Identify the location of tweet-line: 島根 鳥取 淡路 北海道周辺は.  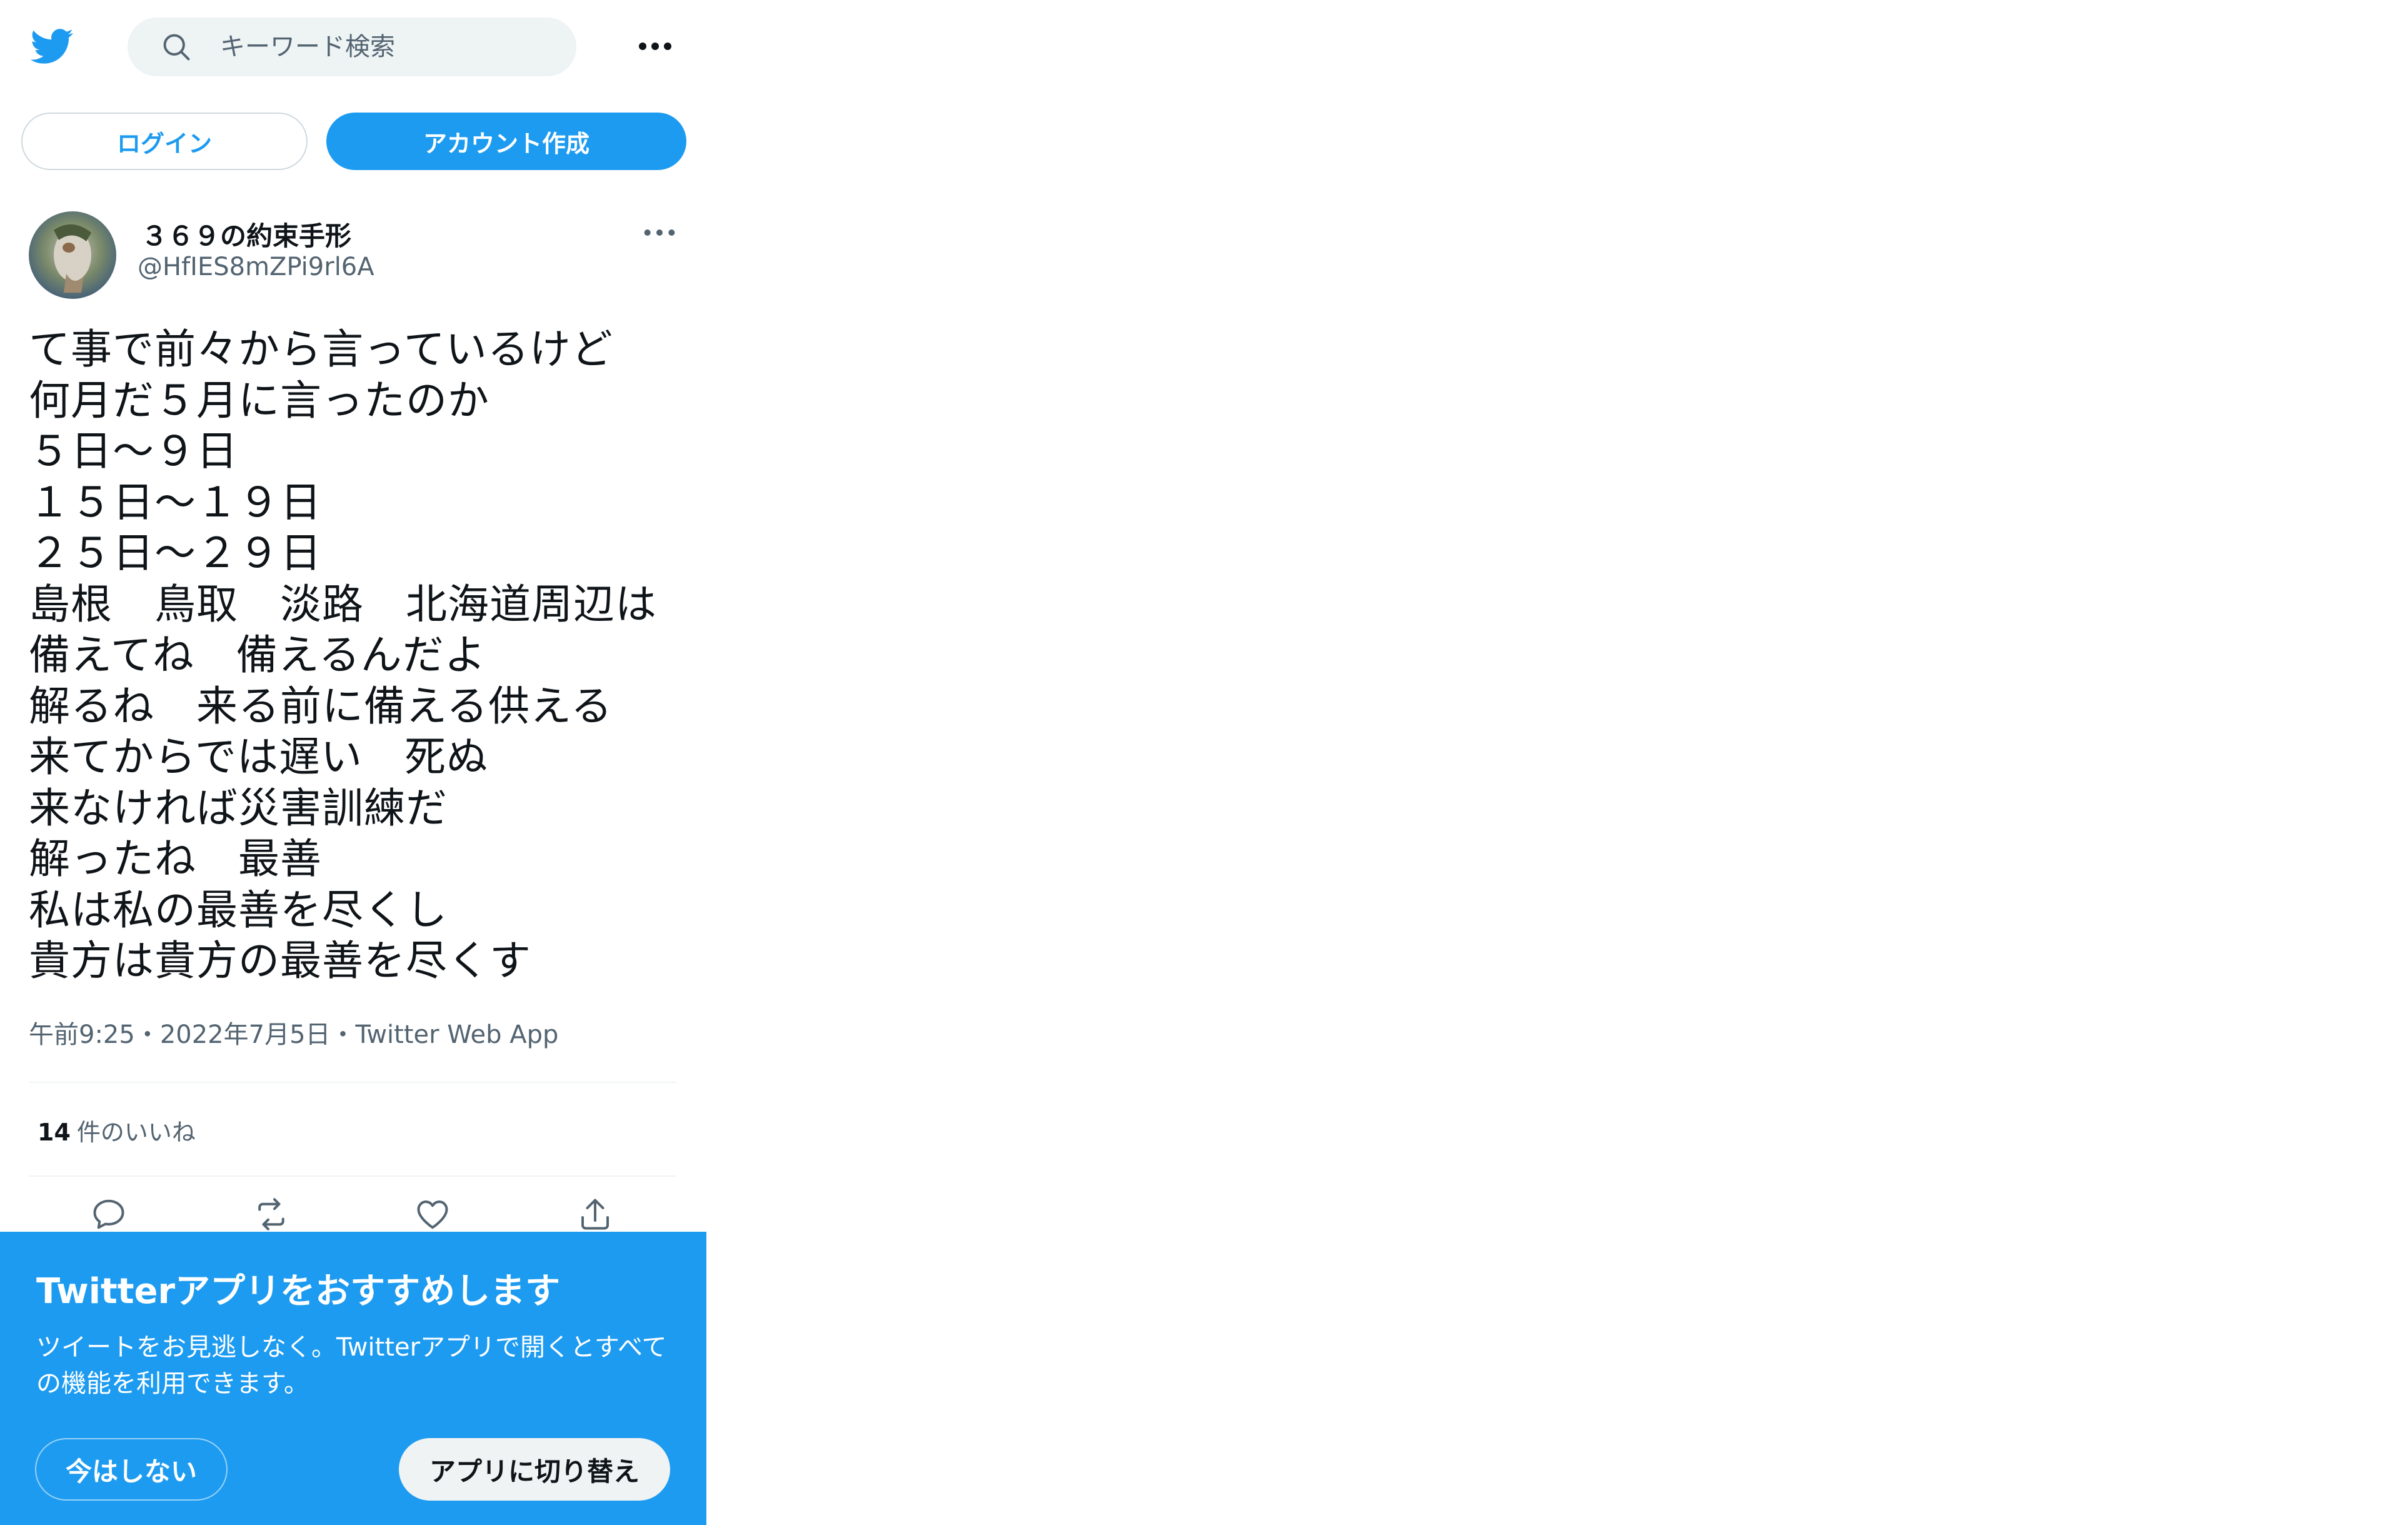
(343, 604).